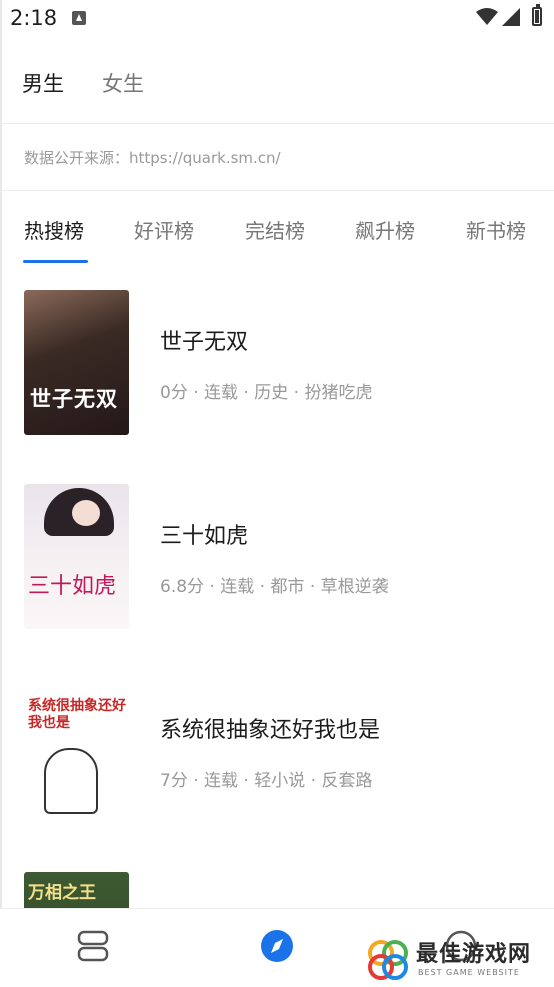 The width and height of the screenshot is (554, 987). Describe the element at coordinates (54, 229) in the screenshot. I see `tab-hot-search: 热搜榜` at that location.